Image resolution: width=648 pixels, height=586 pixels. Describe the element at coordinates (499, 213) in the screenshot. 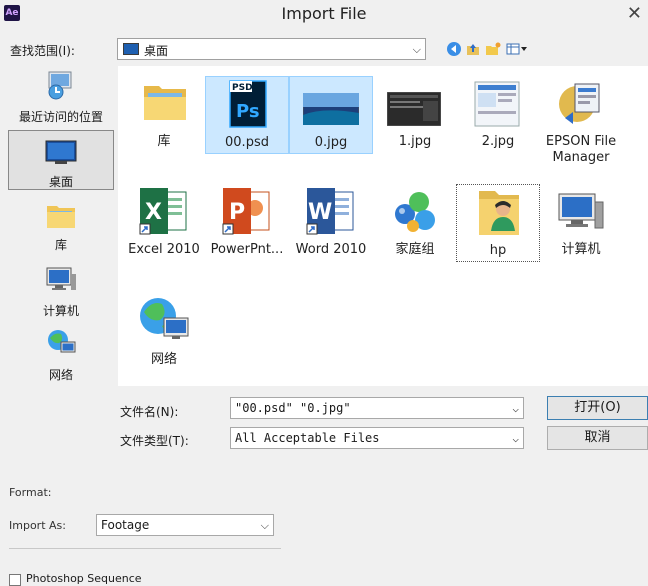

I see `user-folder-icon` at that location.